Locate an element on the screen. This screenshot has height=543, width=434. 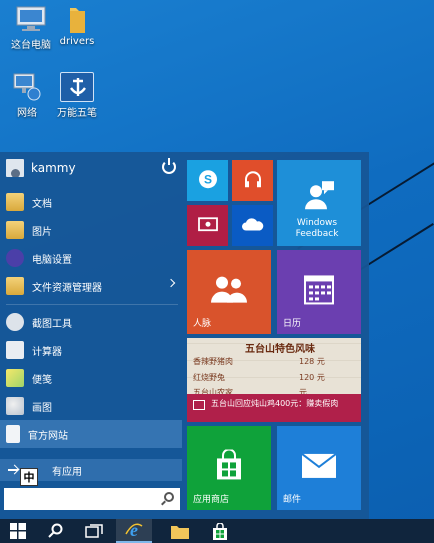
svg-text: e is located at coordinates (134, 530).